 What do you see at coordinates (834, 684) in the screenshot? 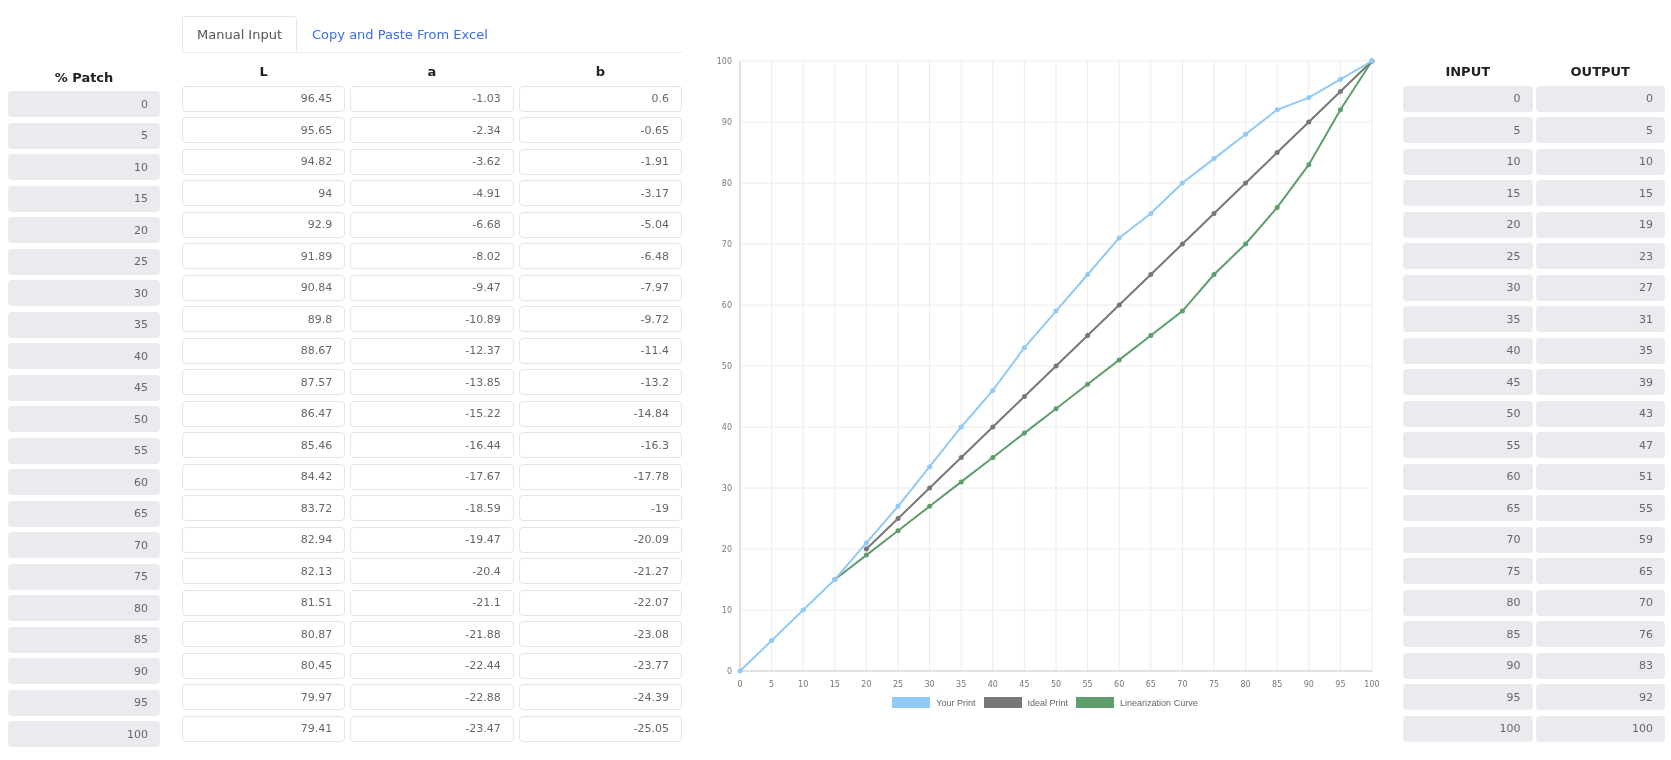
I see `x-tick-label: 15` at bounding box center [834, 684].